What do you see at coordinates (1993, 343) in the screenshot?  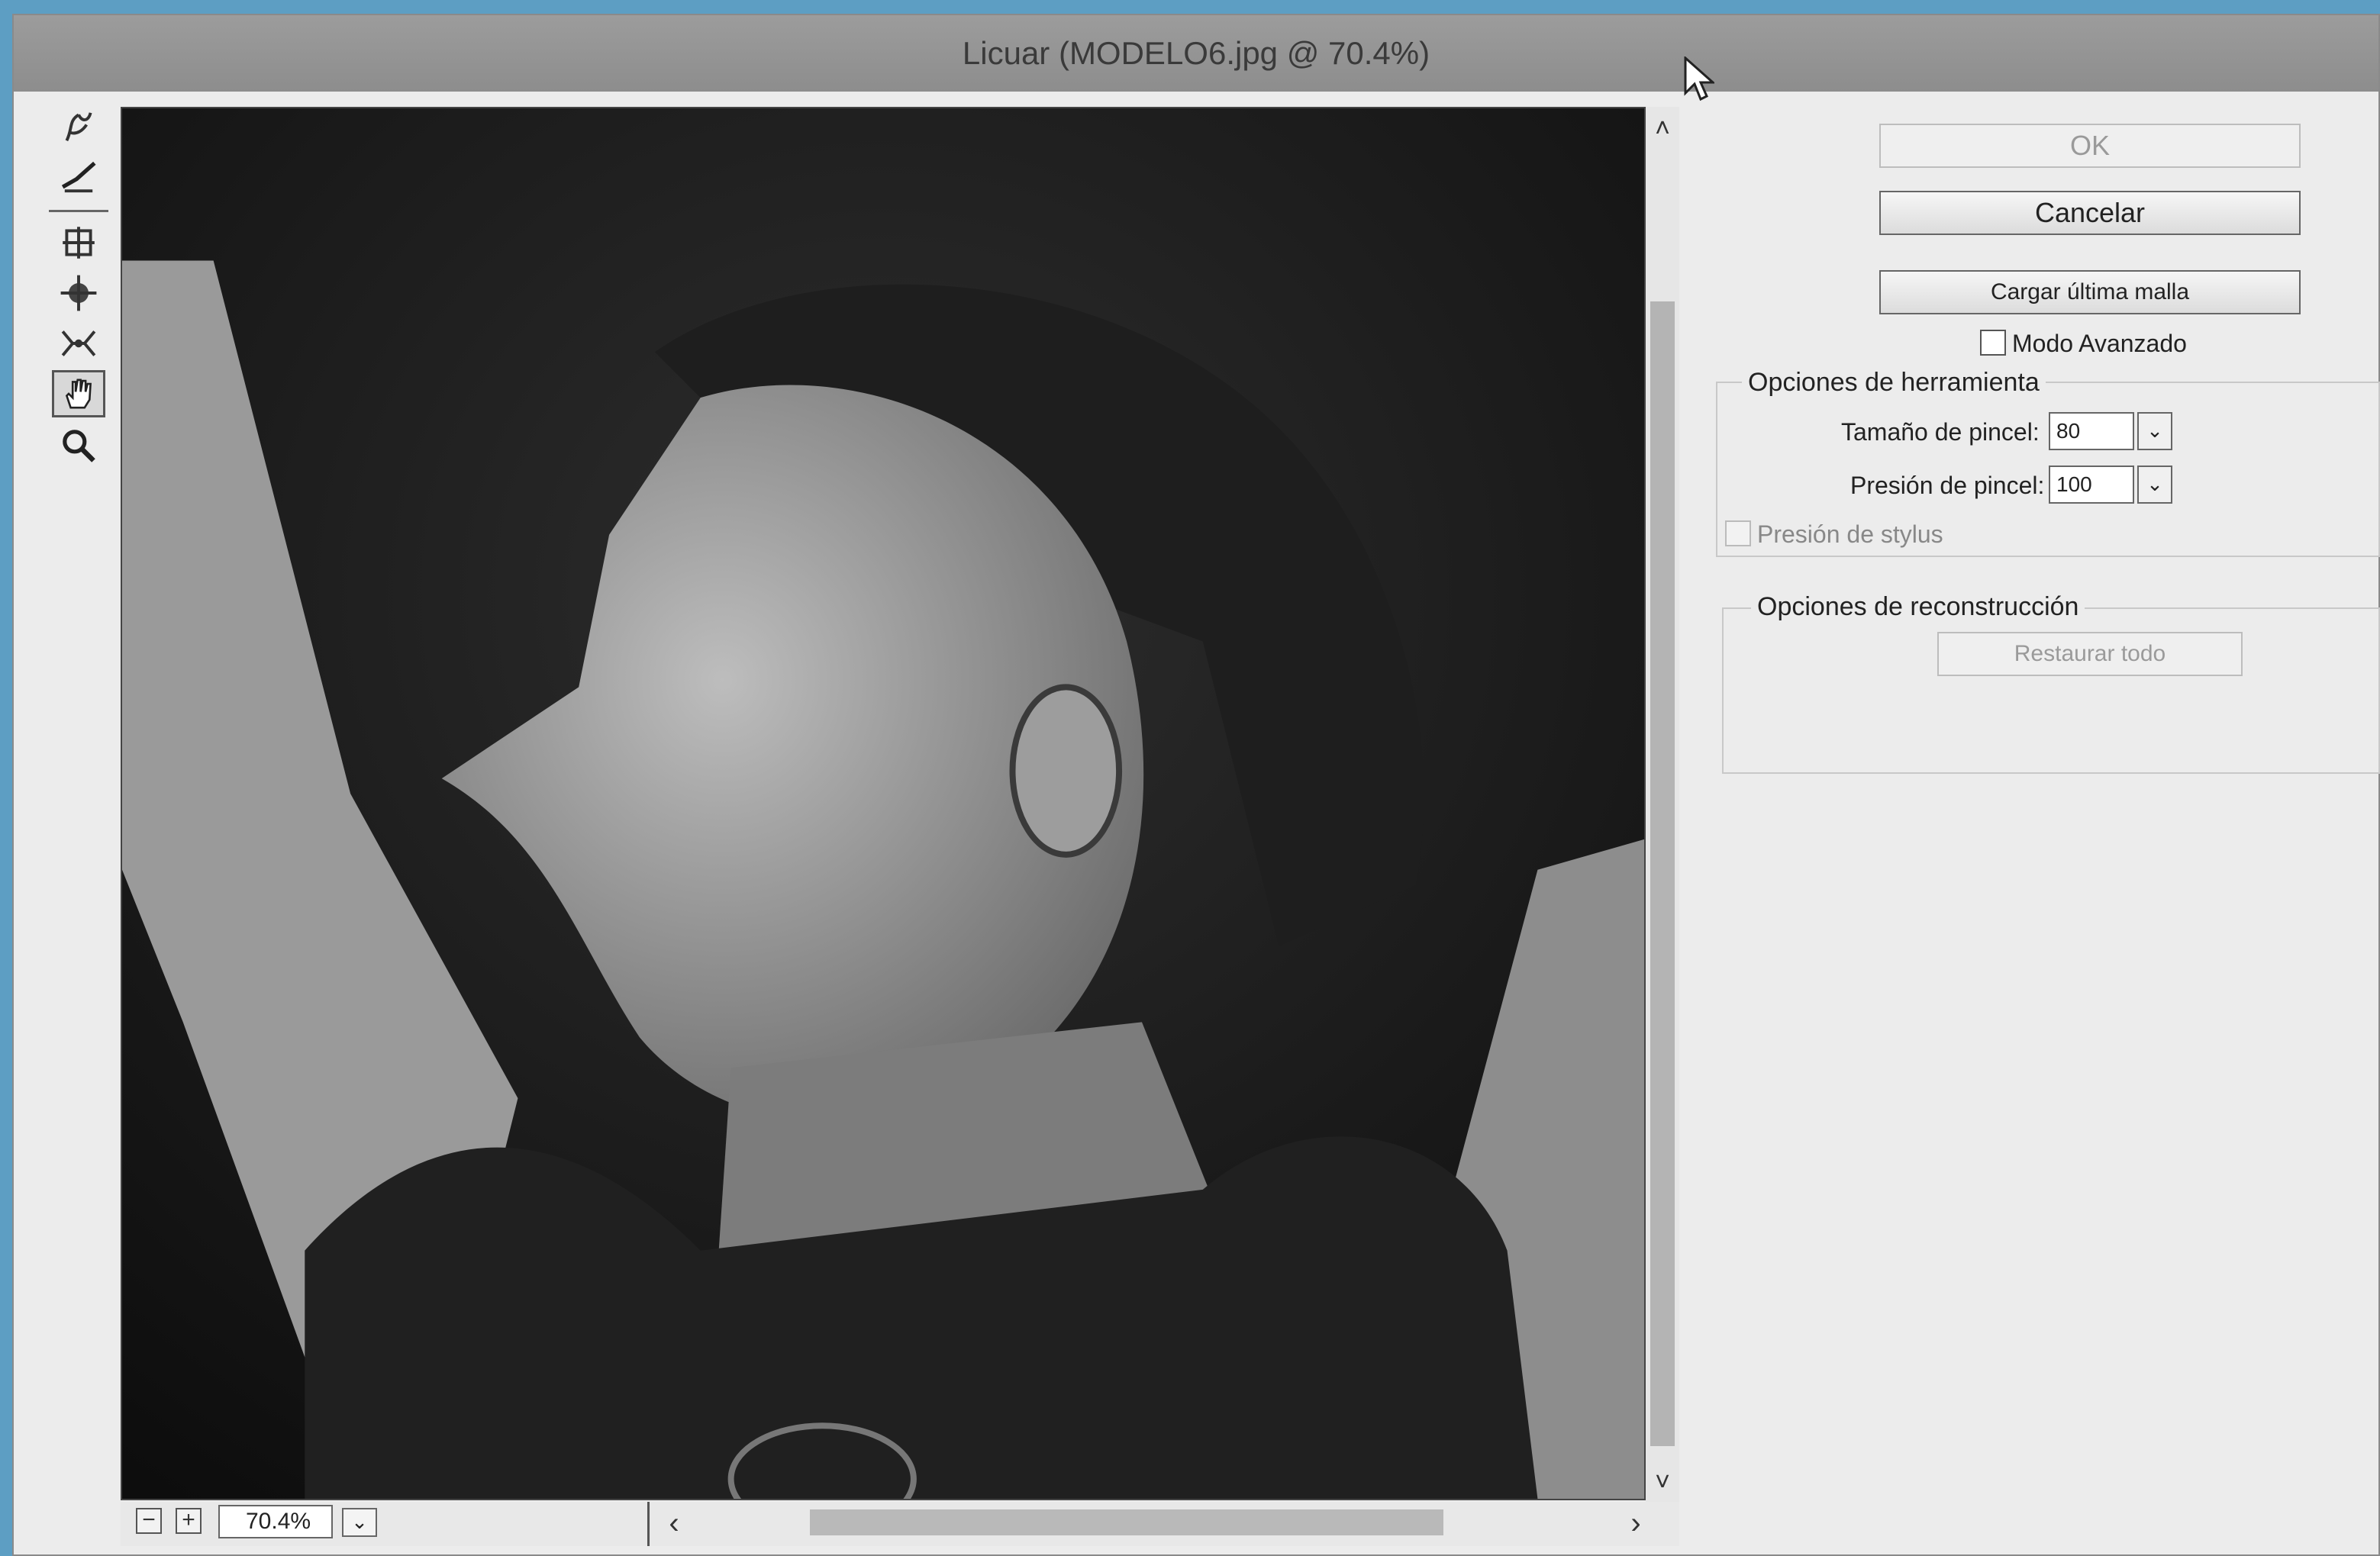 I see `advanced-mode-checkbox` at bounding box center [1993, 343].